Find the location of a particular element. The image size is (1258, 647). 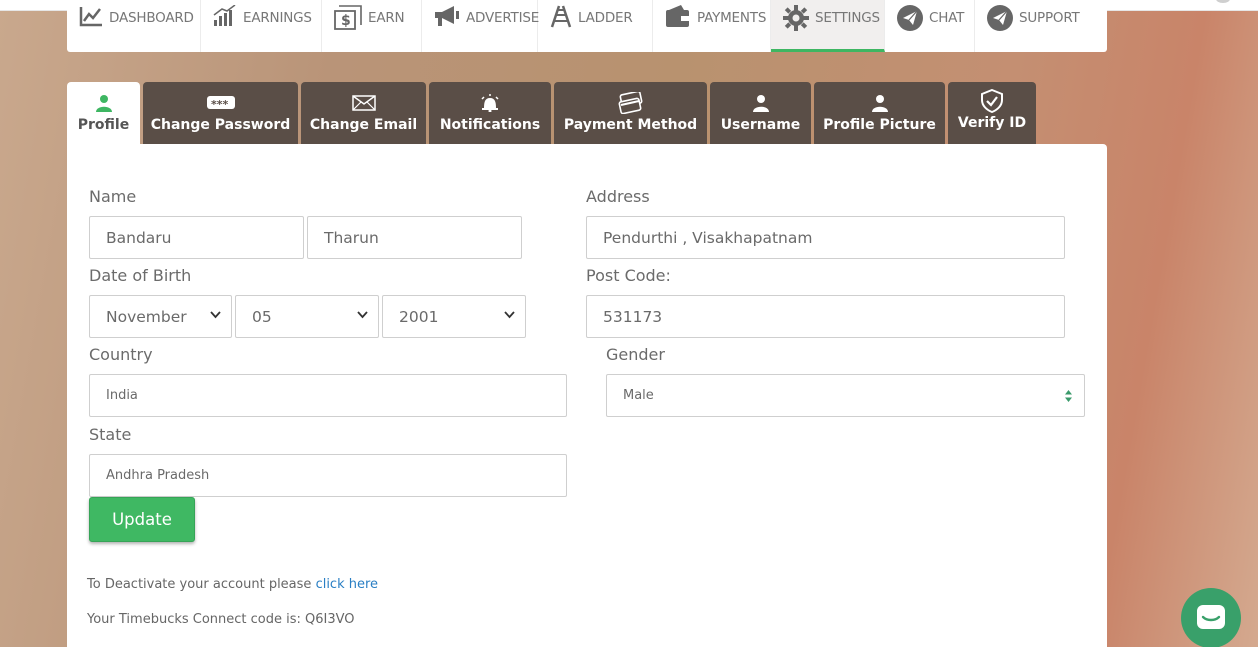

password-icon: *** is located at coordinates (220, 103).